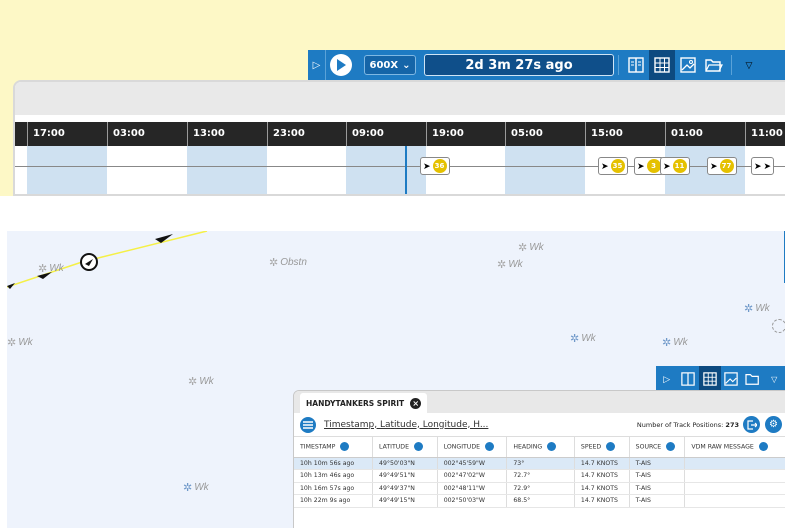 The width and height of the screenshot is (785, 528). What do you see at coordinates (384, 65) in the screenshot?
I see `playback-speed-value: 600X` at bounding box center [384, 65].